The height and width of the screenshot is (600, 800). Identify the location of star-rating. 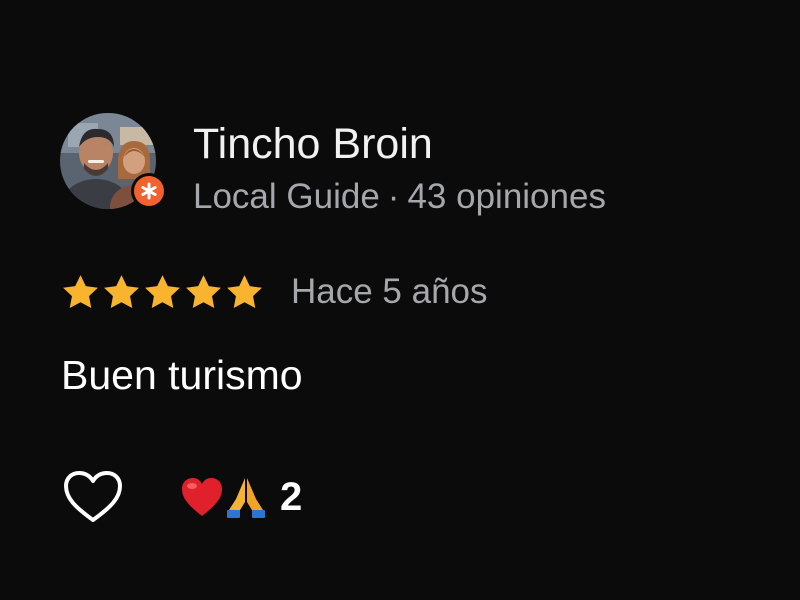
(162, 292).